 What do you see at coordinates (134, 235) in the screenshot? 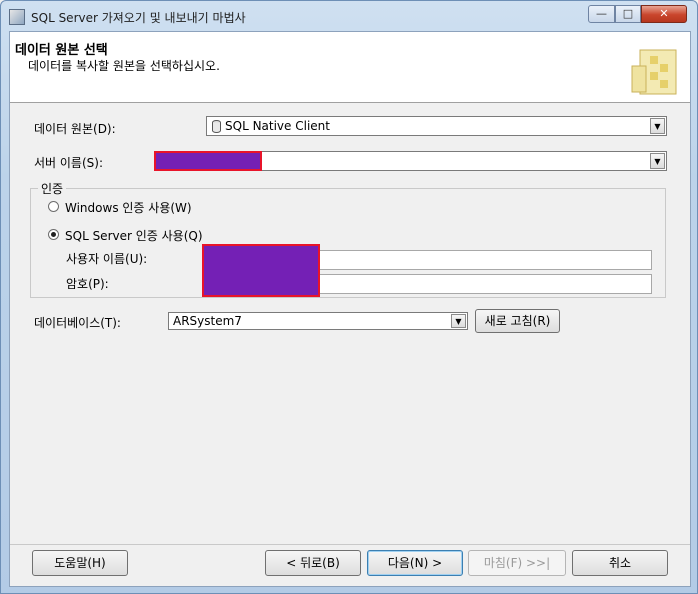
I see `sql-auth-label: SQL Server 인증 사용(Q)` at bounding box center [134, 235].